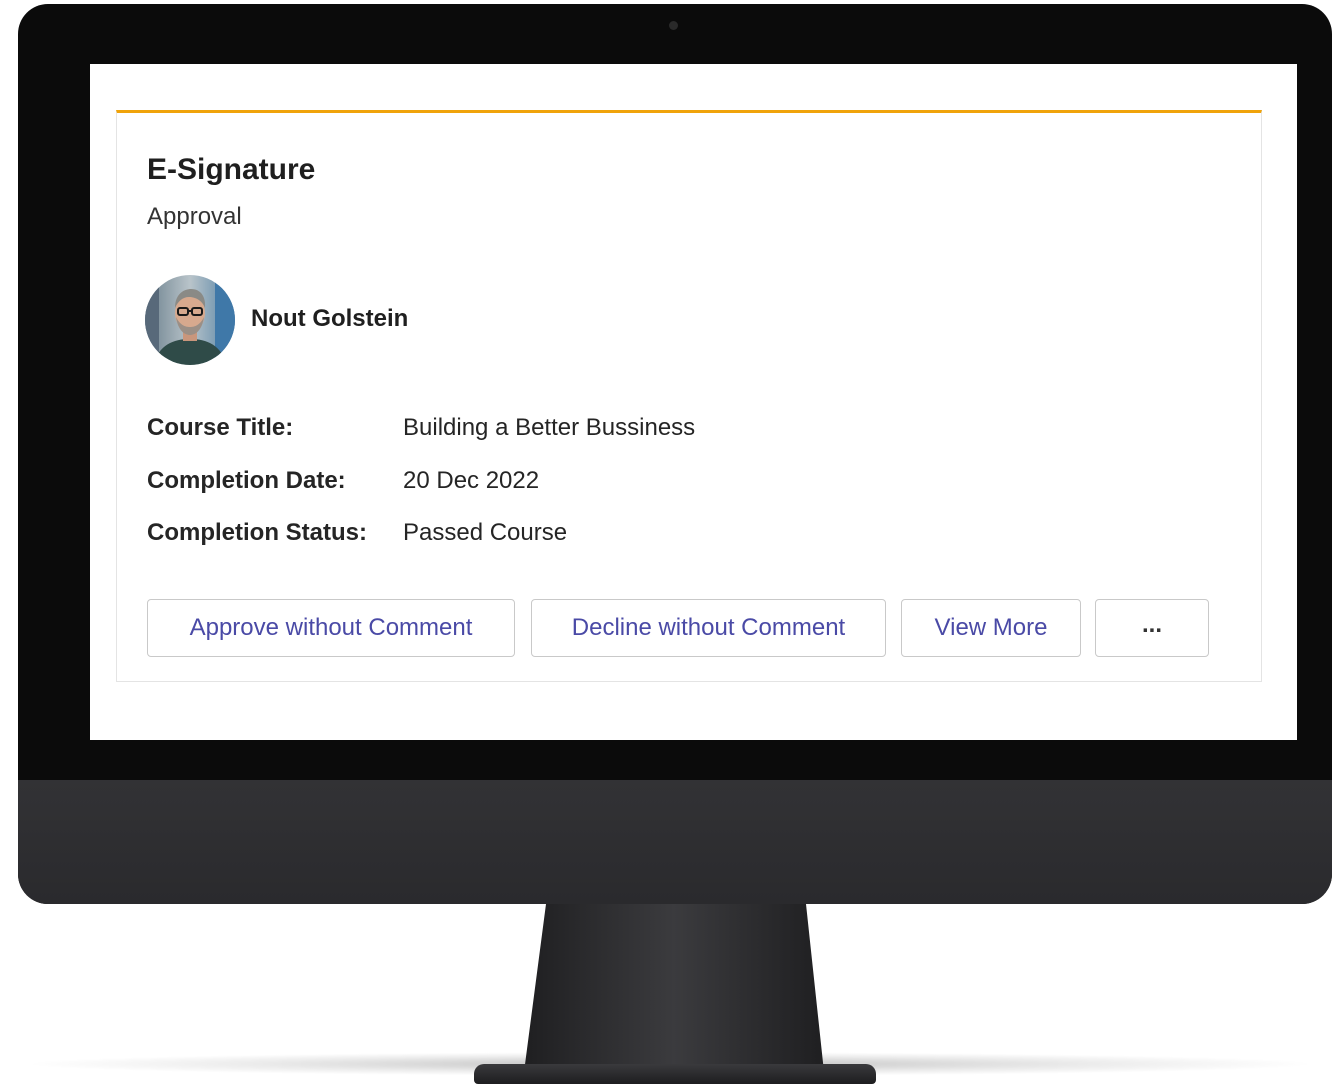 The width and height of the screenshot is (1332, 1085). What do you see at coordinates (194, 216) in the screenshot?
I see `card-subtitle: Approval` at bounding box center [194, 216].